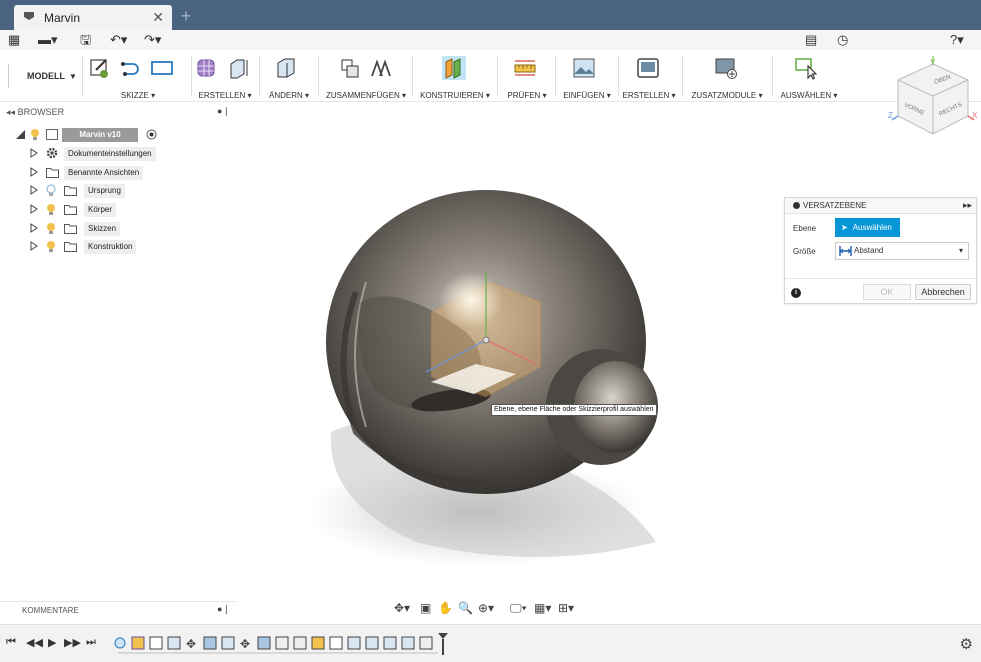 This screenshot has width=981, height=662. What do you see at coordinates (566, 608) in the screenshot?
I see `viewports-icon: ⊞▾` at bounding box center [566, 608].